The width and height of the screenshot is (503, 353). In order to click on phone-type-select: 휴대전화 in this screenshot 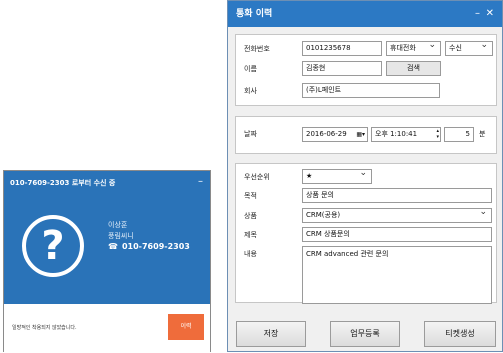, I will do `click(413, 48)`.